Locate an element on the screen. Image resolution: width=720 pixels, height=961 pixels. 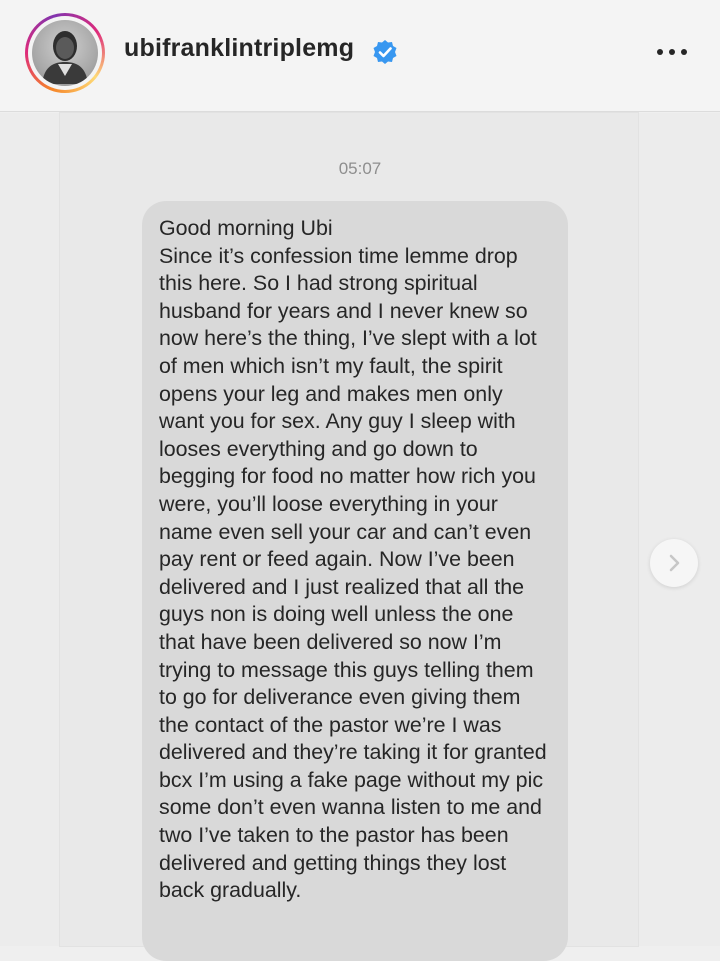
profile-photo is located at coordinates (65, 53).